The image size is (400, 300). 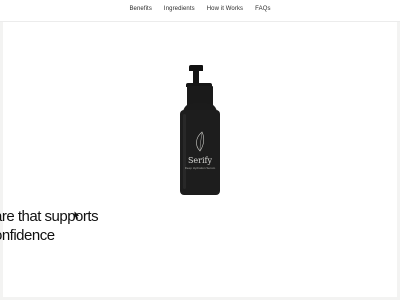 I want to click on brand-name: Serify, so click(x=200, y=160).